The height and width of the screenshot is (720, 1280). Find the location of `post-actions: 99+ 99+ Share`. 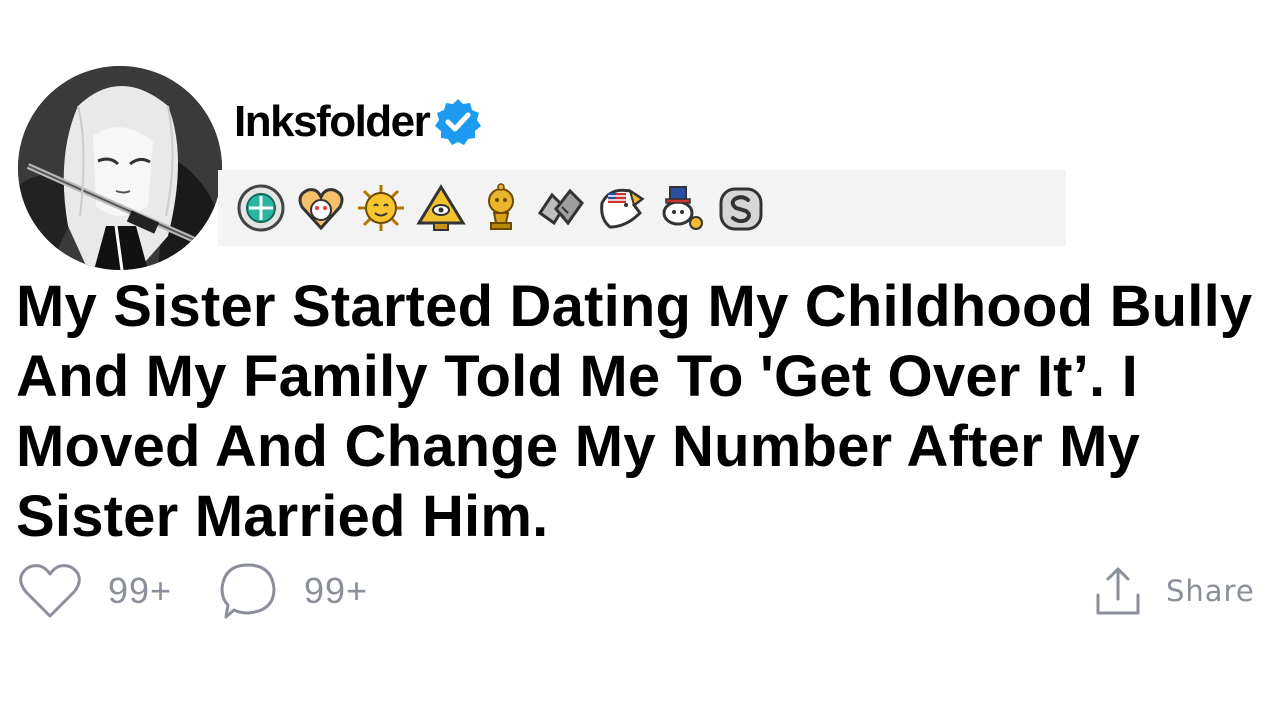

post-actions: 99+ 99+ Share is located at coordinates (643, 591).